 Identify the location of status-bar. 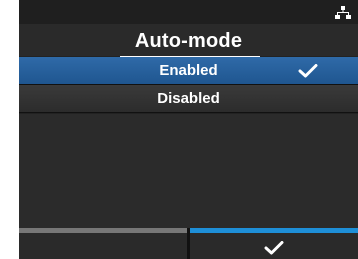
(188, 13).